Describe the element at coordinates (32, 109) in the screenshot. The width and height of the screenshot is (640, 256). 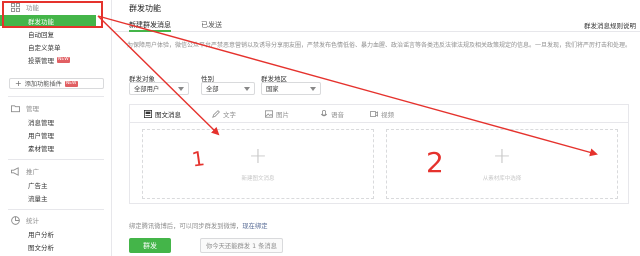
I see `sidebar-section-title: 管理` at that location.